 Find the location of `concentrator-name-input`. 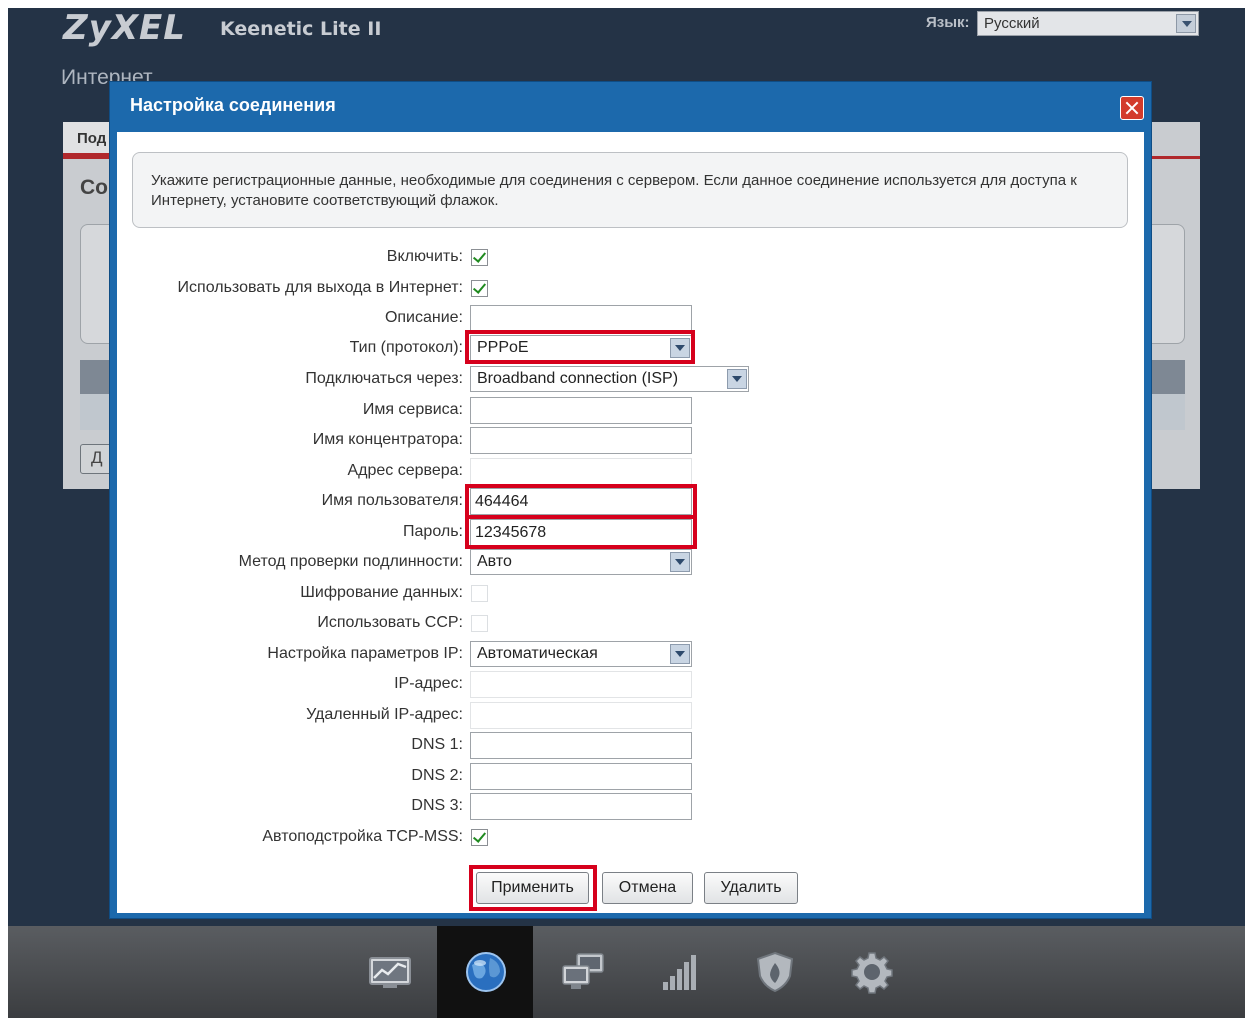

concentrator-name-input is located at coordinates (581, 440).